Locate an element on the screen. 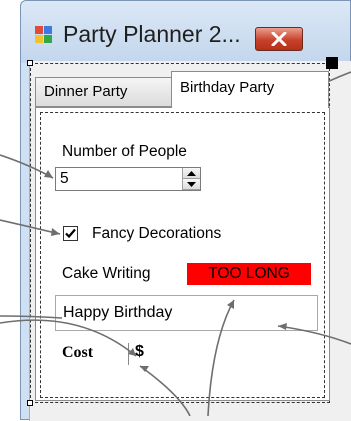  tab-strip: Dinner Party Birthday Party is located at coordinates (185, 89).